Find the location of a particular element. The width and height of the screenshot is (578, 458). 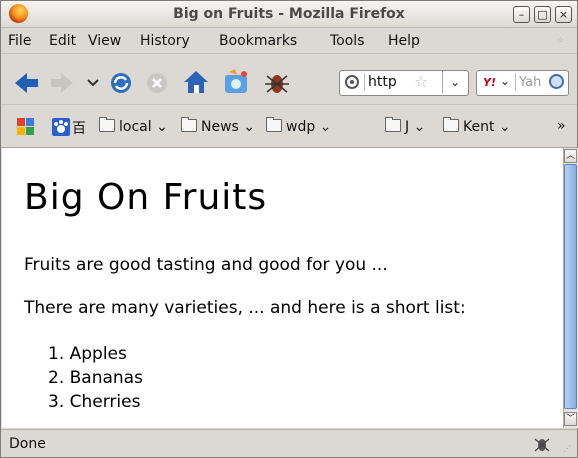

menu-edit: Edit is located at coordinates (62, 41).